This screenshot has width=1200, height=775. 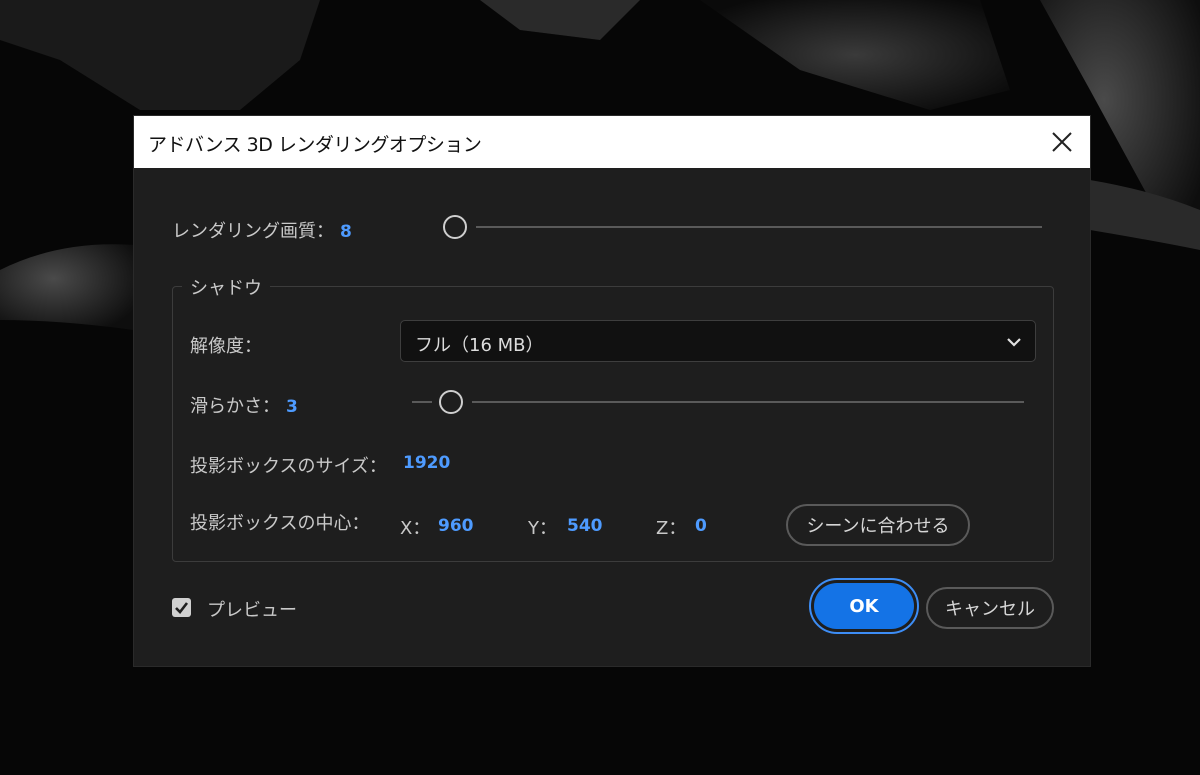 I want to click on box-center-x-label: X：, so click(x=415, y=528).